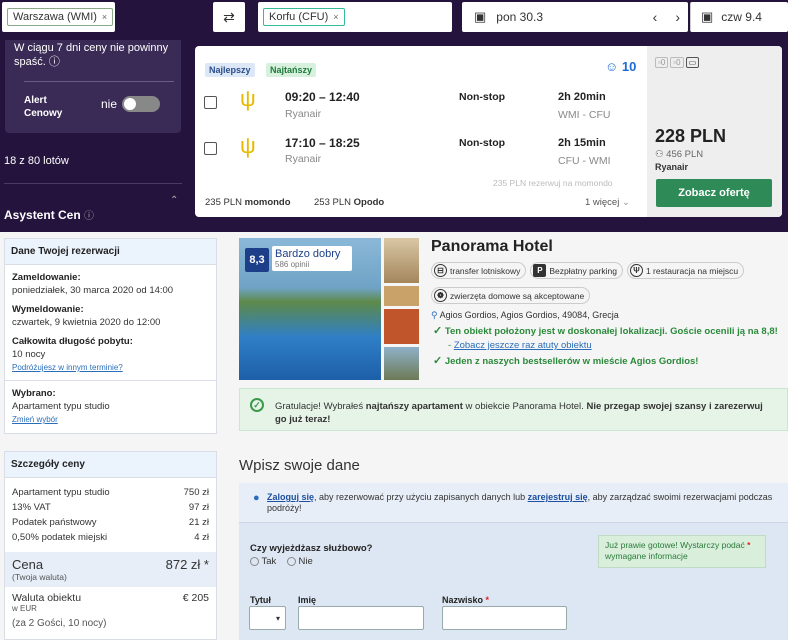 The height and width of the screenshot is (640, 788). Describe the element at coordinates (174, 200) in the screenshot. I see `chevron-up-icon: ⌃` at that location.